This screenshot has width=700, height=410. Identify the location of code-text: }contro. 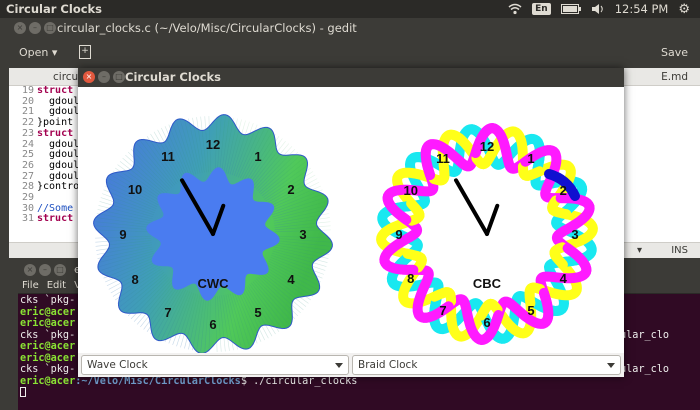
(58, 187).